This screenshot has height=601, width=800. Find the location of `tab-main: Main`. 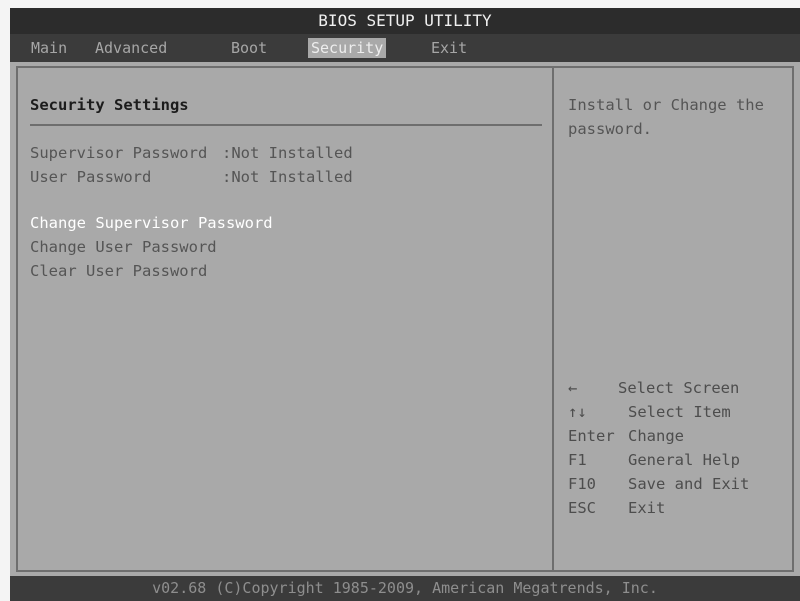

tab-main: Main is located at coordinates (49, 48).